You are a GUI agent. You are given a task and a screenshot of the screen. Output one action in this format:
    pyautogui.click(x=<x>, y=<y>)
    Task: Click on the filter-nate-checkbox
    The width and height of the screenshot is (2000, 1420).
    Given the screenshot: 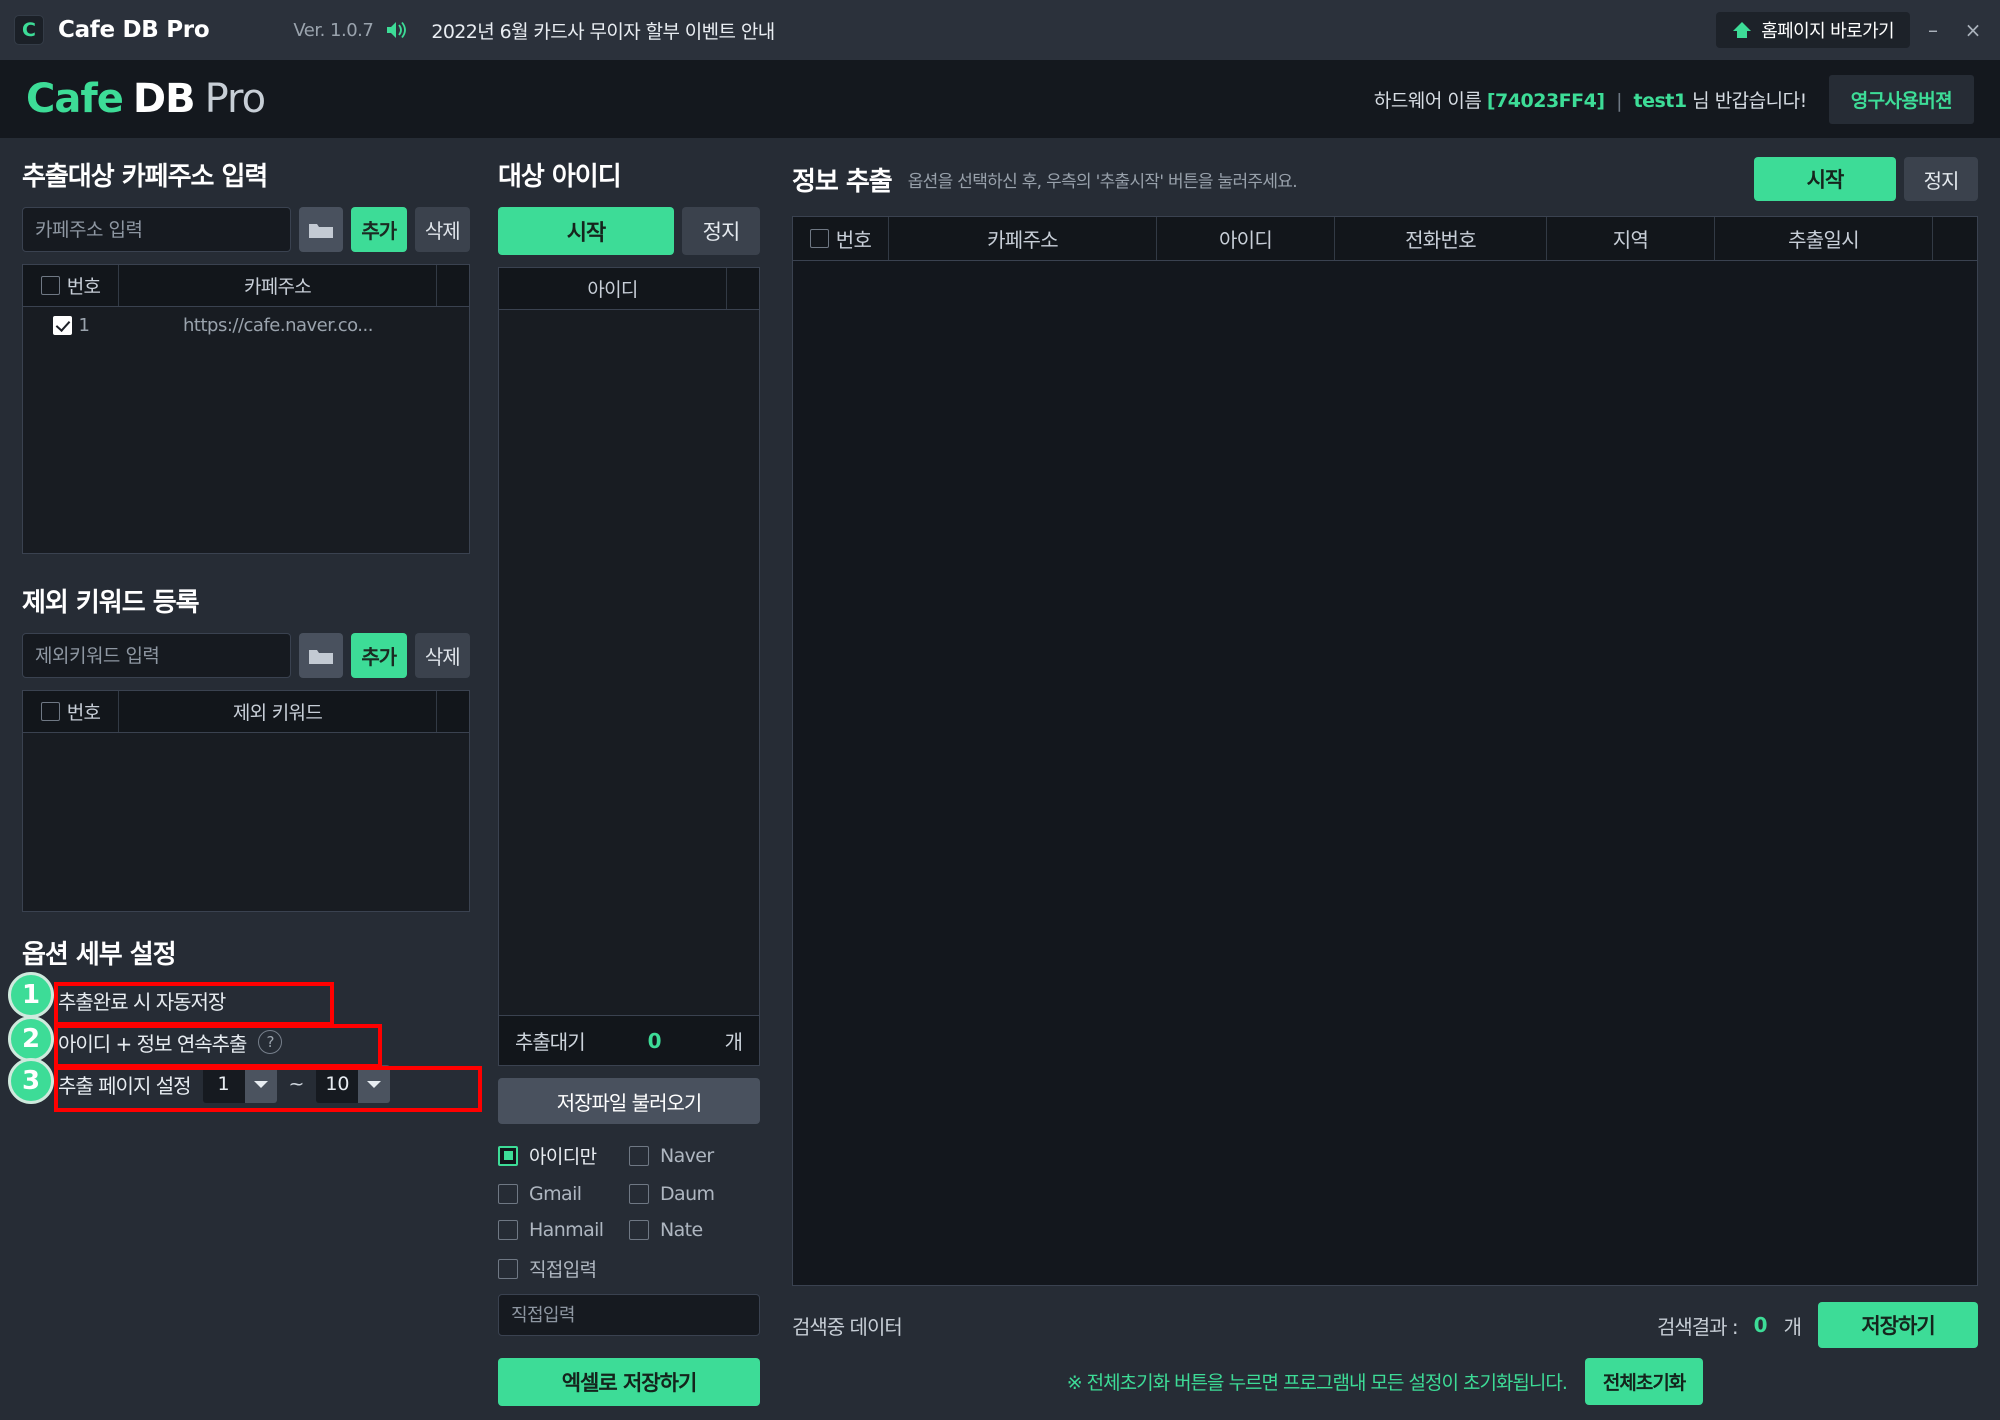 What is the action you would take?
    pyautogui.click(x=639, y=1230)
    